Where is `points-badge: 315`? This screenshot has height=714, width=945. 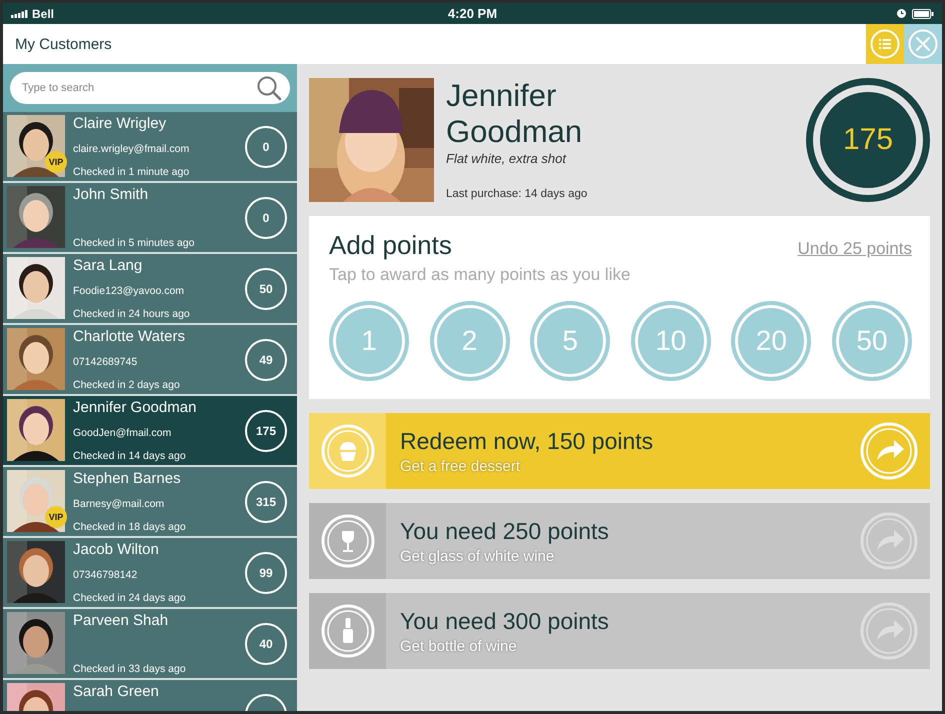 points-badge: 315 is located at coordinates (266, 501).